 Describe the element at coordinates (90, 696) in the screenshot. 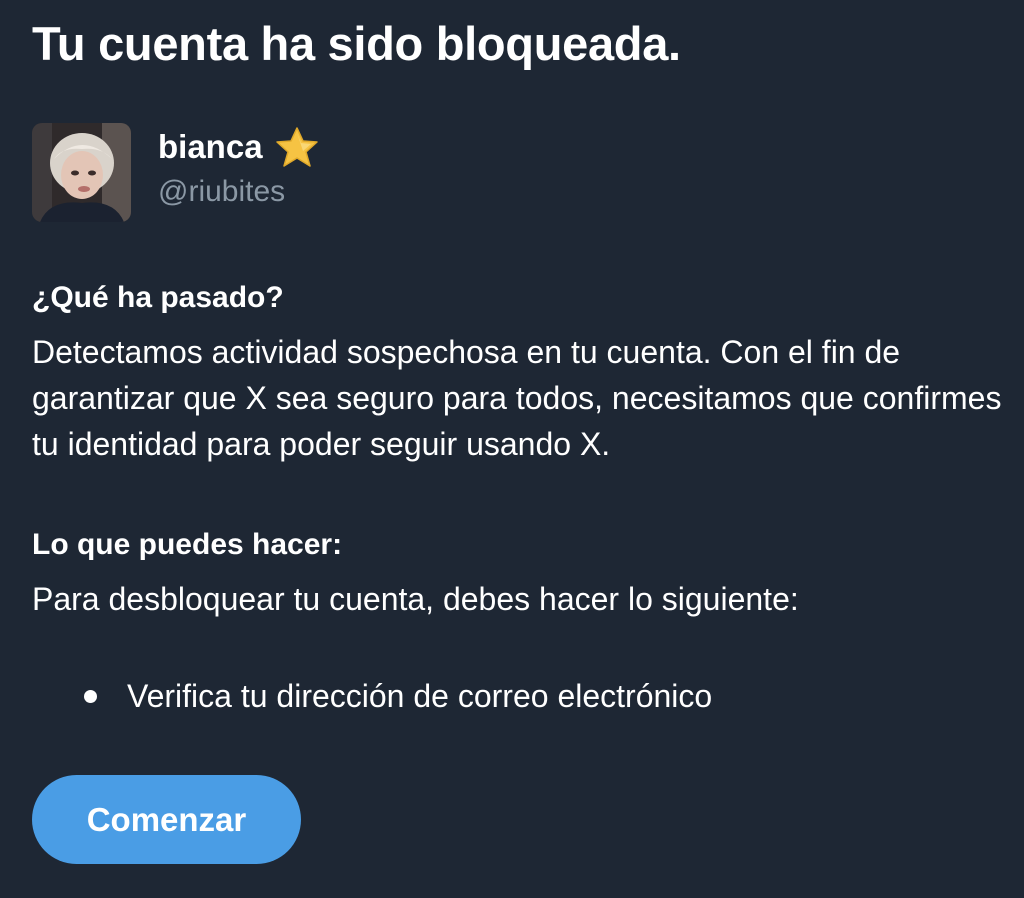

I see `bullet-icon` at that location.